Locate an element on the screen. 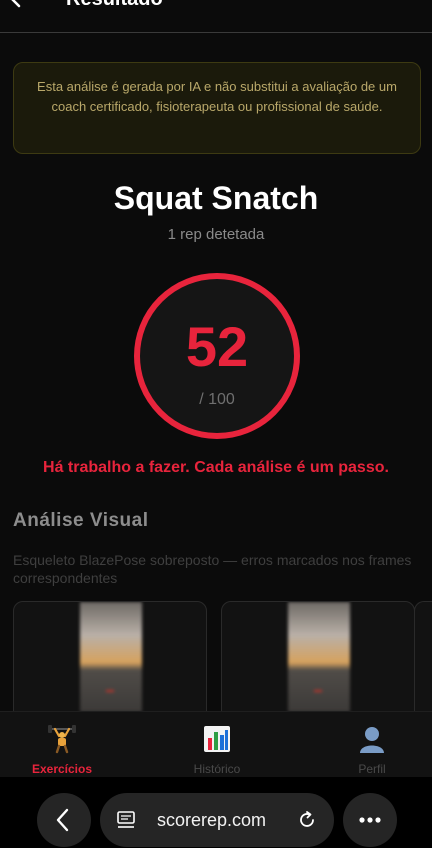 This screenshot has height=848, width=432. weightlifter-icon is located at coordinates (62, 739).